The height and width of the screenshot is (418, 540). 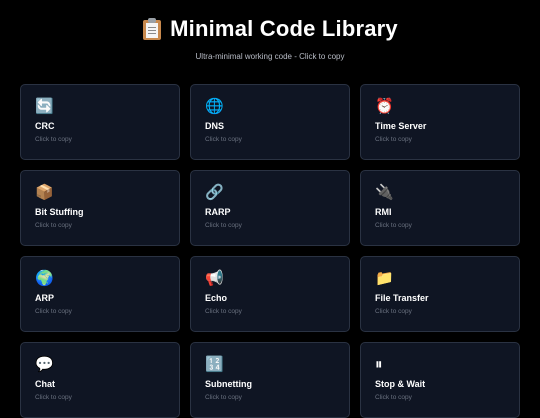 I want to click on code-card: 💬 Chat Click to copy, so click(x=100, y=380).